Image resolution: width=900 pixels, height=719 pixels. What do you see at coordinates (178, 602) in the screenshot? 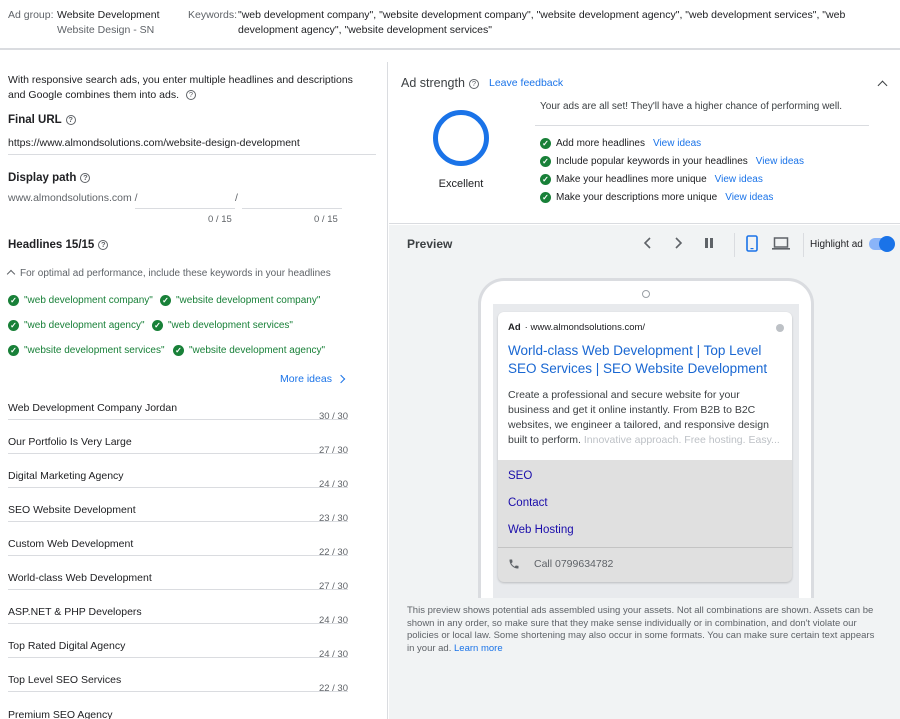
I see `headline-input: ASP.NET & PHP Developers 27 / 30` at bounding box center [178, 602].